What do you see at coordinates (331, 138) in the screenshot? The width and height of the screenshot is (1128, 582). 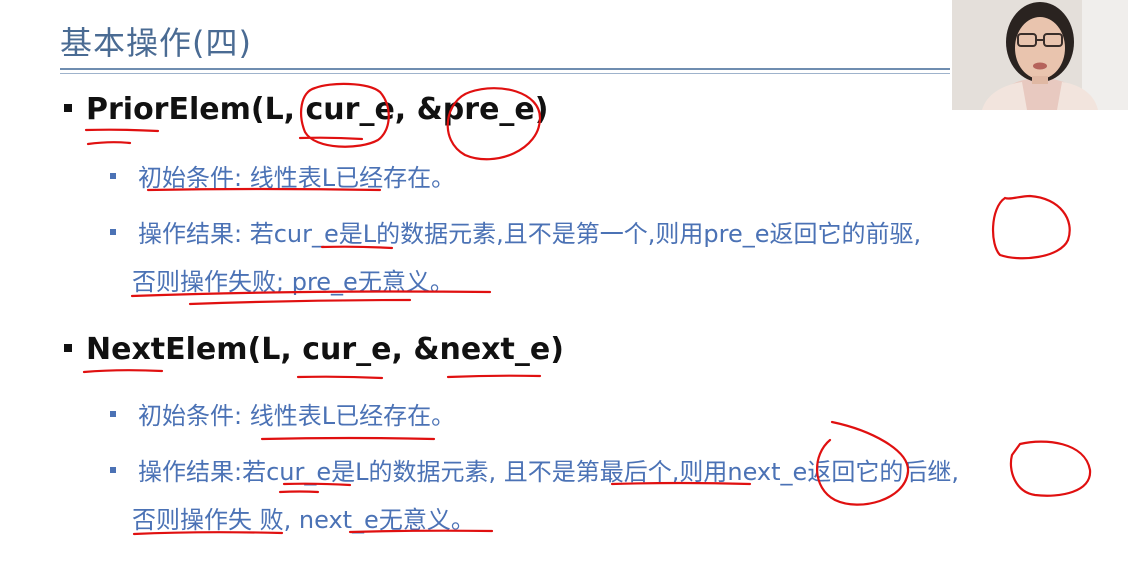 I see `annotation-underline-cur-e` at bounding box center [331, 138].